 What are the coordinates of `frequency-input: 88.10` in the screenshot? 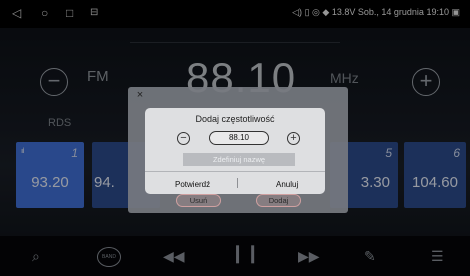 It's located at (239, 138).